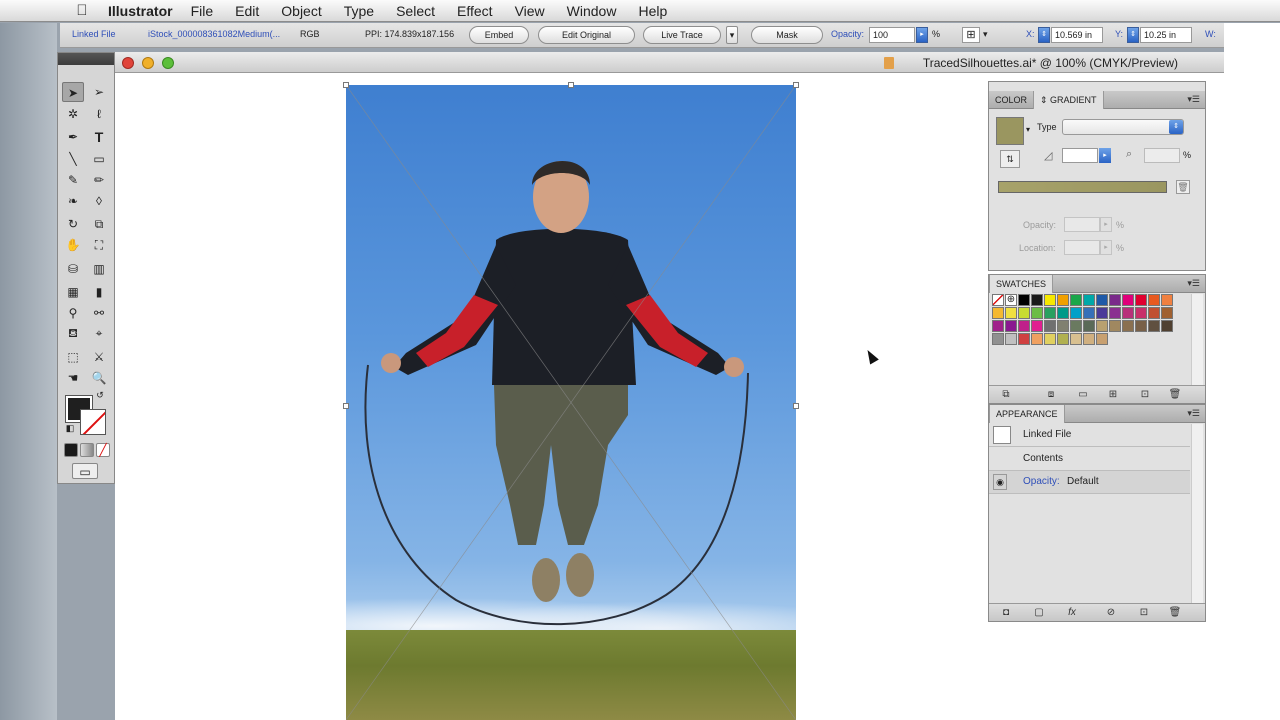  What do you see at coordinates (1041, 482) in the screenshot?
I see `appearance-opacity-link: Opacity:` at bounding box center [1041, 482].